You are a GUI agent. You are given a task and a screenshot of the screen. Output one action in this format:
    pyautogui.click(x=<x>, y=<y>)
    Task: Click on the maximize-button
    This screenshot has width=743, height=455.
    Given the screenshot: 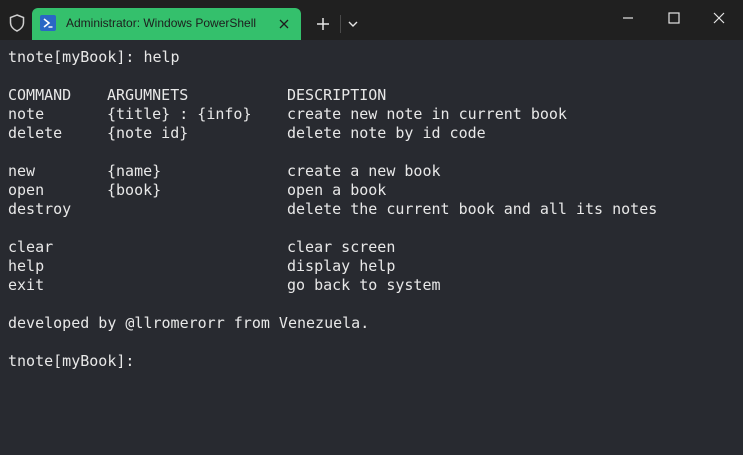 What is the action you would take?
    pyautogui.click(x=674, y=18)
    